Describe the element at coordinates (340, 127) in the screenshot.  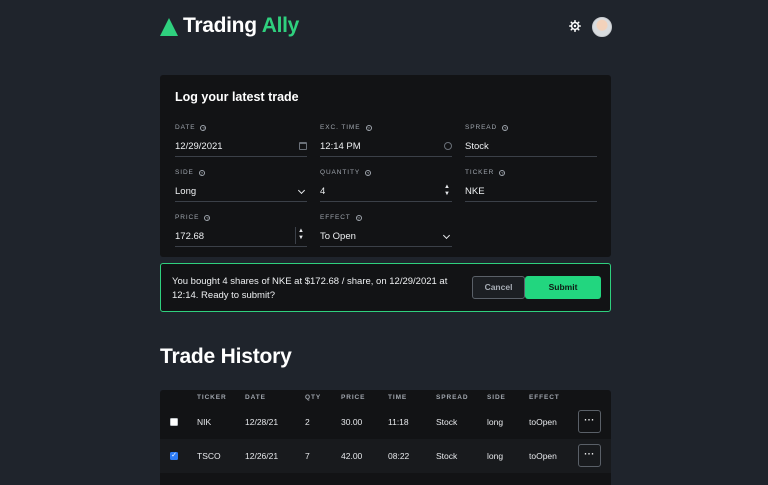
I see `exc-time-label: EXC. TIME` at that location.